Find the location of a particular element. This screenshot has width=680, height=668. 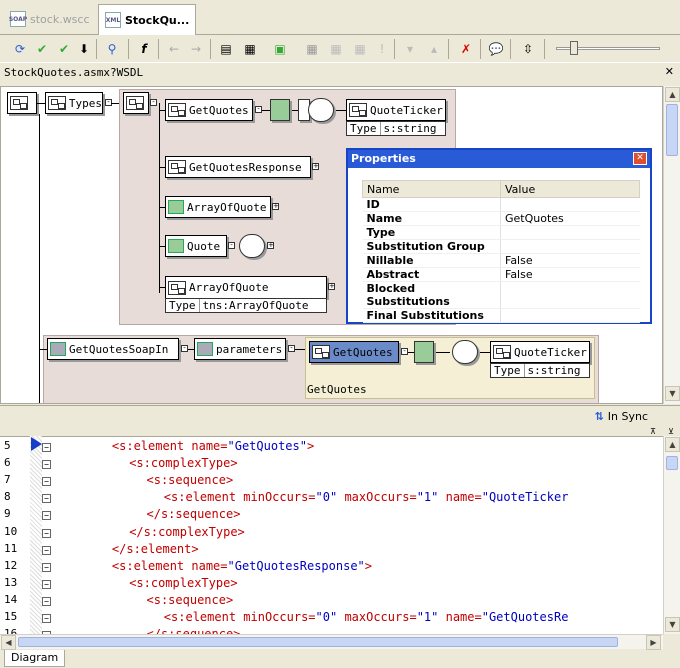

collapse-down-icon: ⊻ is located at coordinates (671, 431).